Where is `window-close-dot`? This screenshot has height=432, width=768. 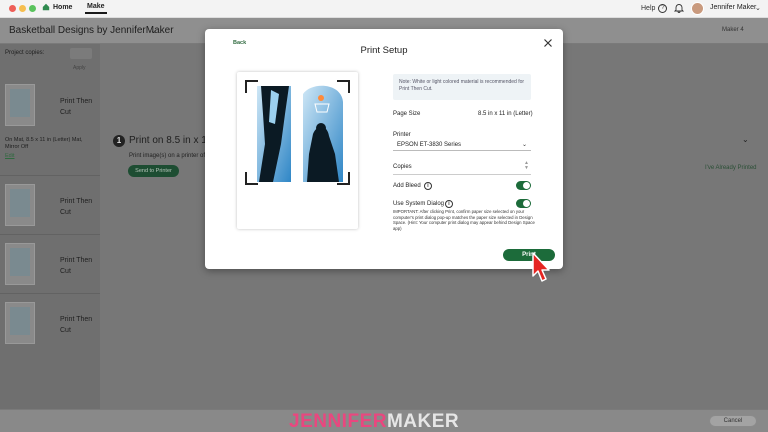
window-close-dot is located at coordinates (12, 8).